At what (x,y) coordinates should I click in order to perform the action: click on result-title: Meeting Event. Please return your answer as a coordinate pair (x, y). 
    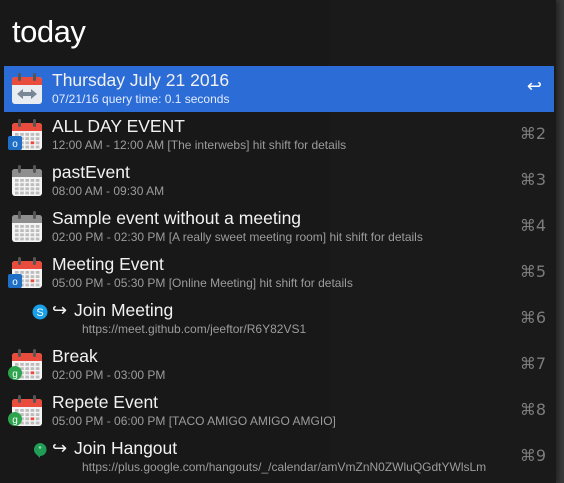
    Looking at the image, I should click on (108, 264).